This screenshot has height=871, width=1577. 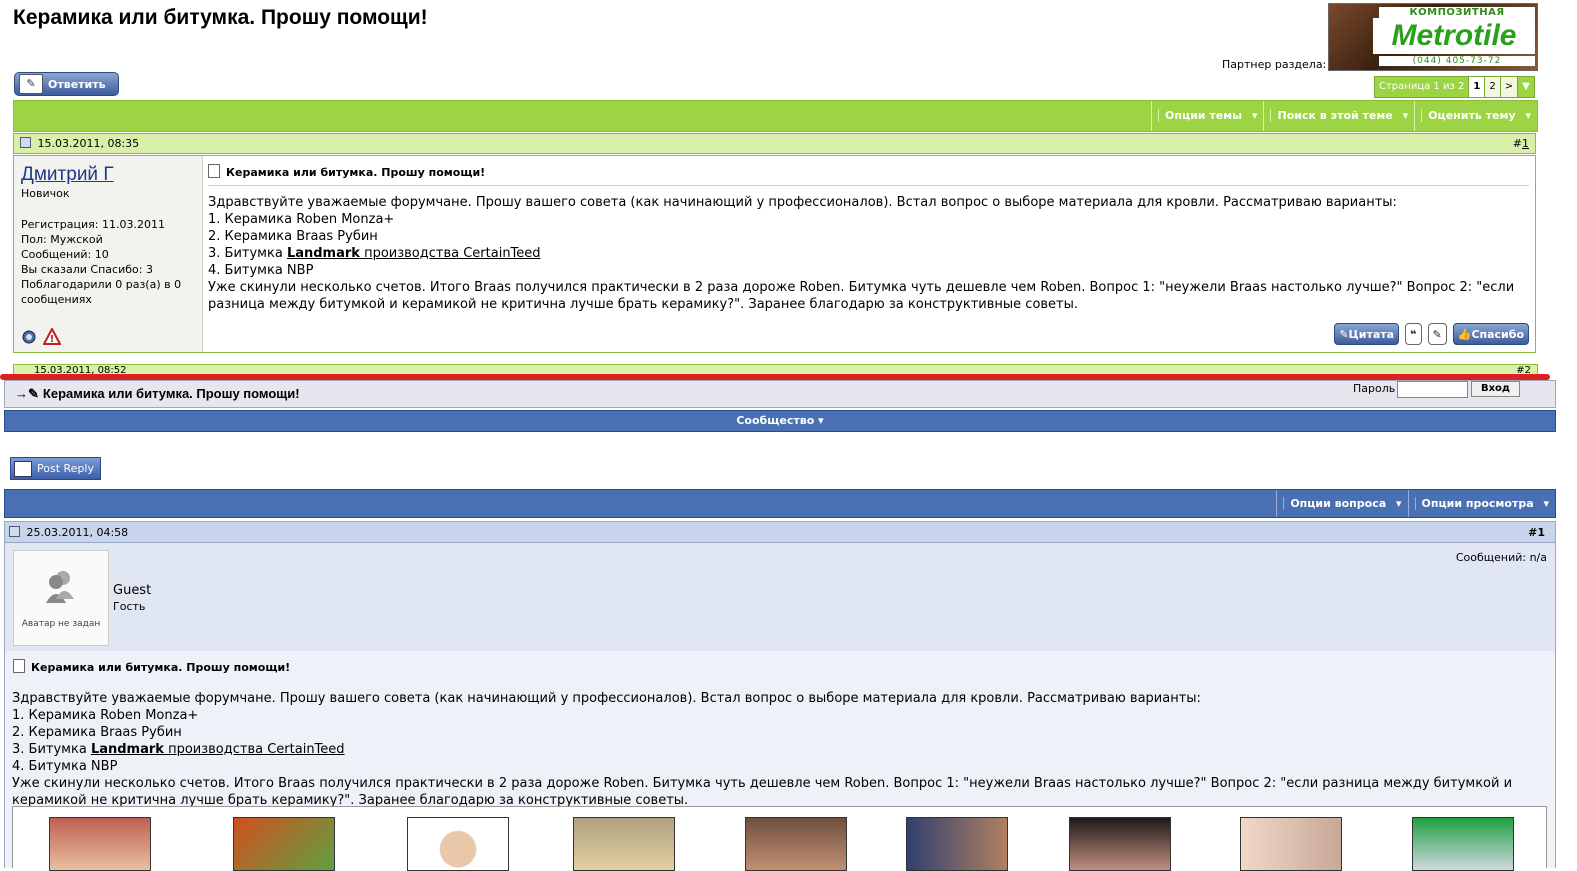 I want to click on user-silhouette-icon, so click(x=60, y=587).